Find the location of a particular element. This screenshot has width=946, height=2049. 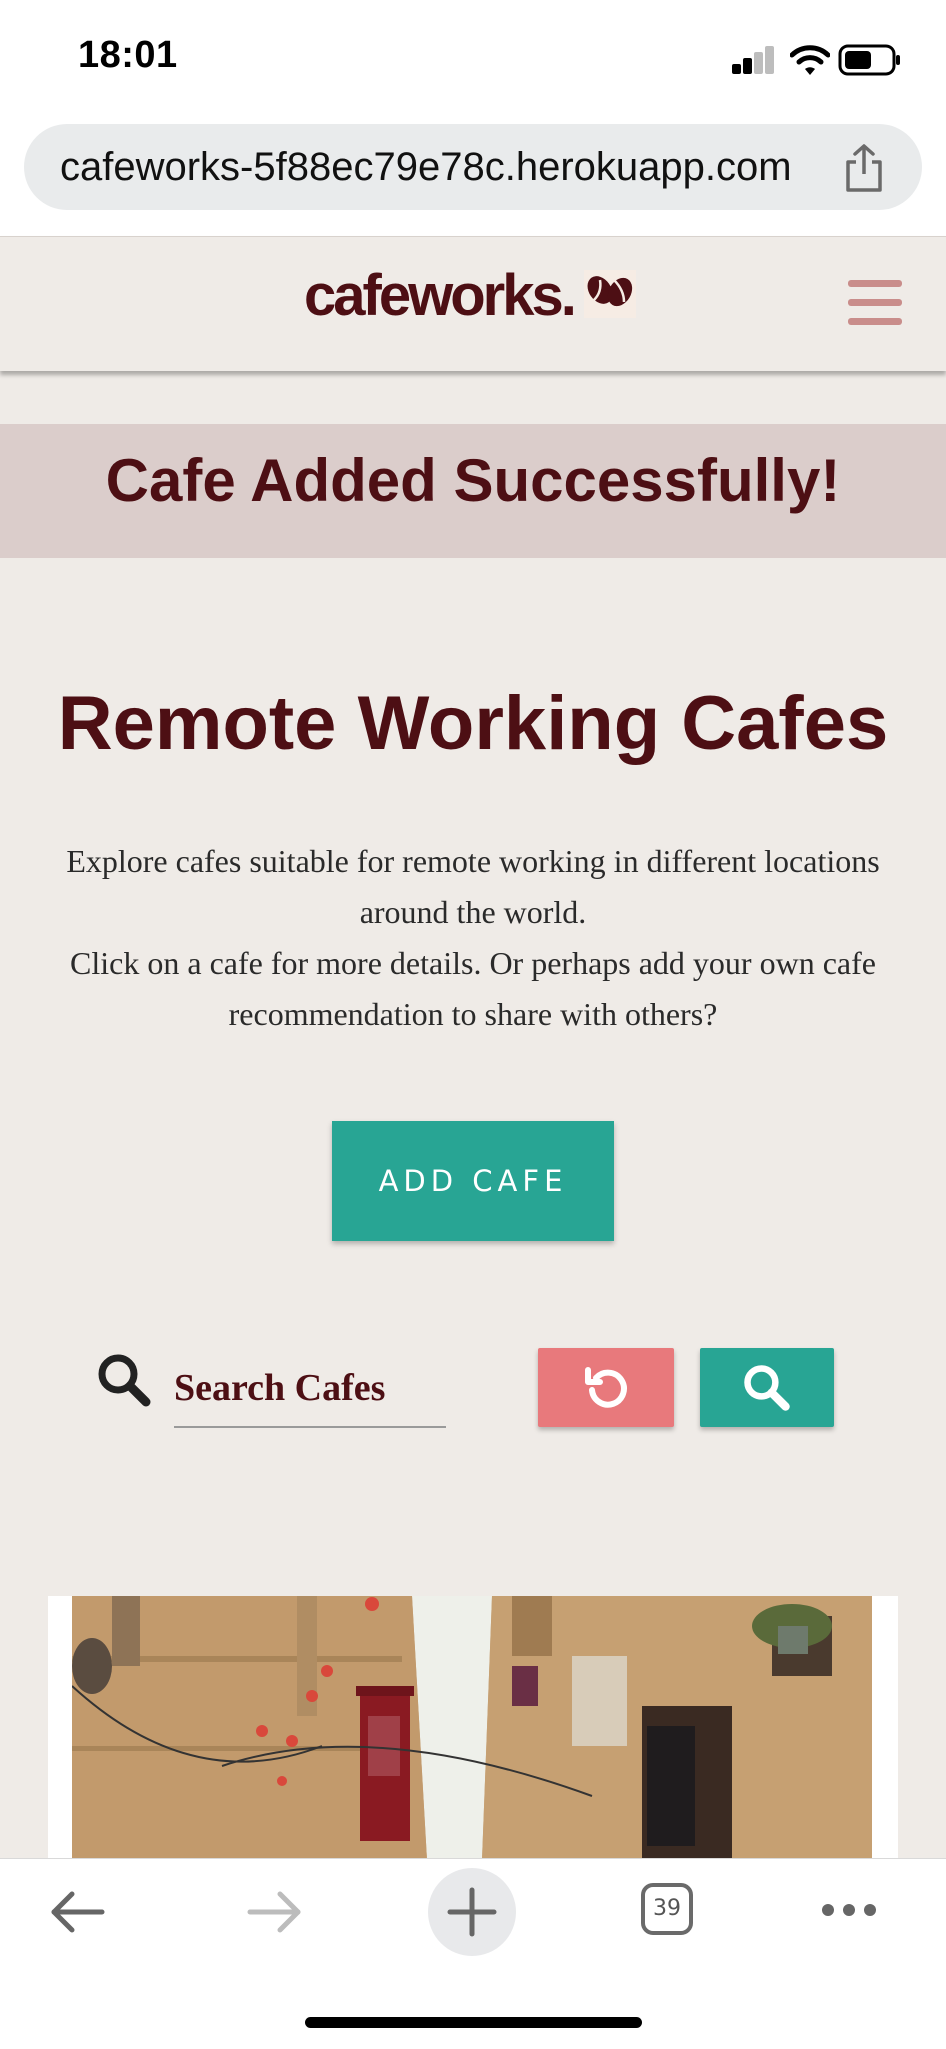

forward-arrow-icon is located at coordinates (275, 1912).